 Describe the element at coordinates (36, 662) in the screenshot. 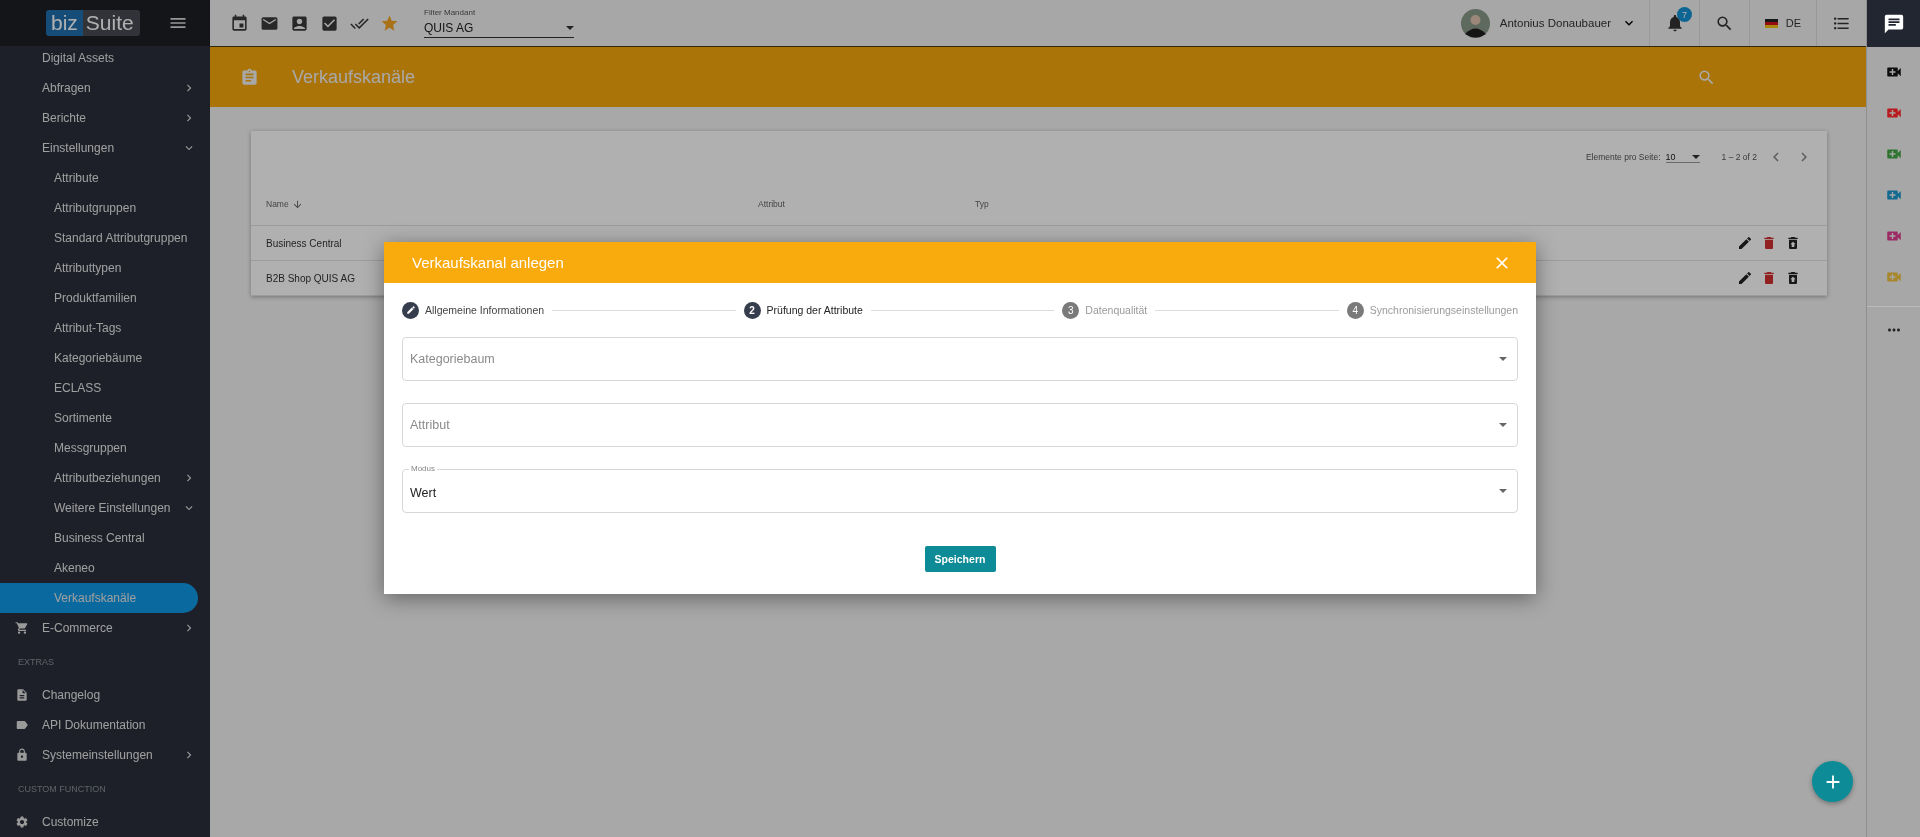

I see `section-heading: EXTRAS` at that location.